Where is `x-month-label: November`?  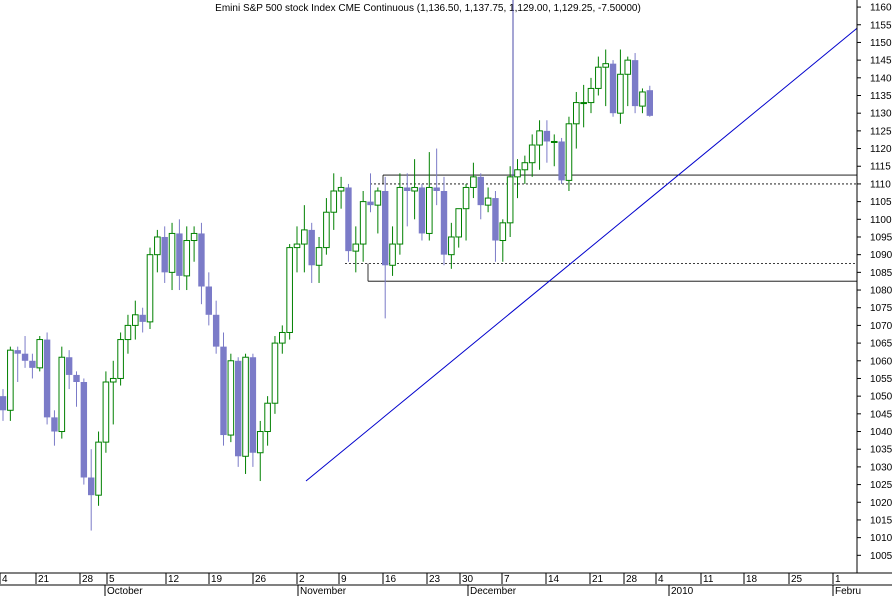 x-month-label: November is located at coordinates (323, 591).